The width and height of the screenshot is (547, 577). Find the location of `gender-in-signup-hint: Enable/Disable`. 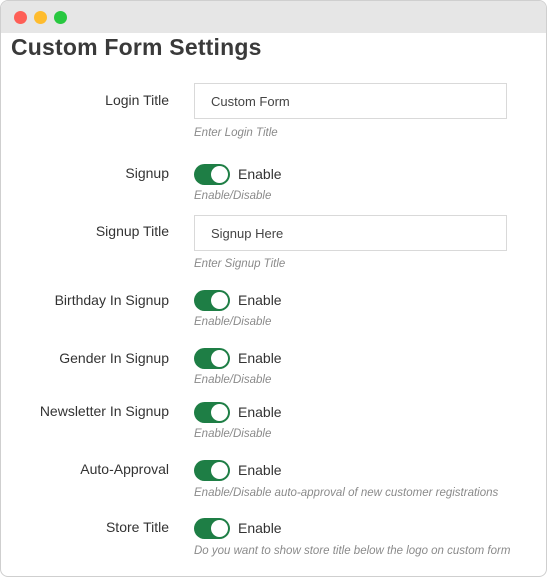

gender-in-signup-hint: Enable/Disable is located at coordinates (233, 380).